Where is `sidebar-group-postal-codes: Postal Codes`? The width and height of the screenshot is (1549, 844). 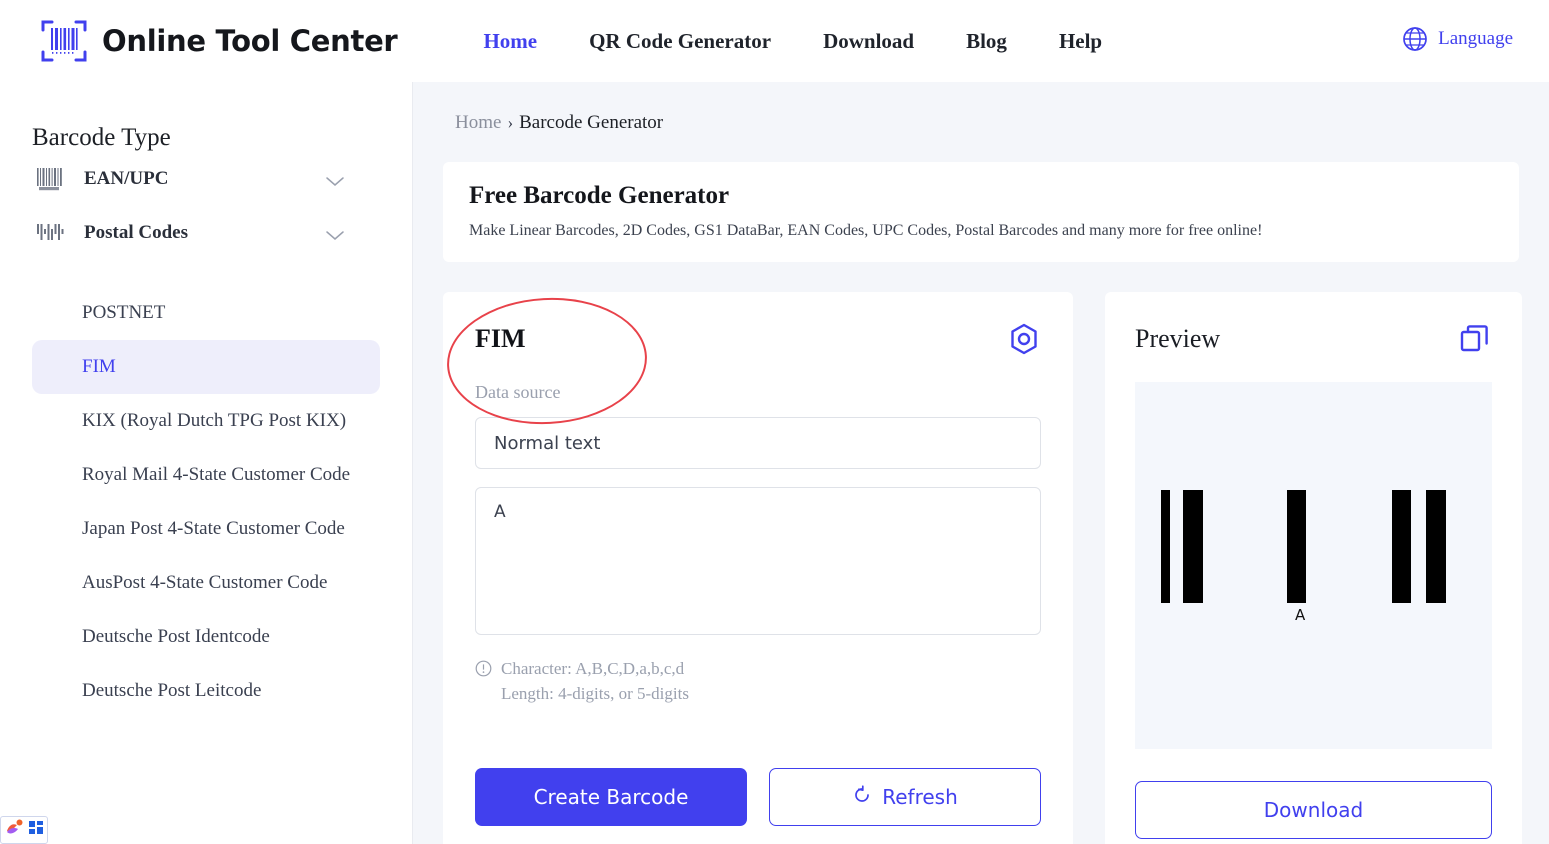 sidebar-group-postal-codes: Postal Codes is located at coordinates (206, 233).